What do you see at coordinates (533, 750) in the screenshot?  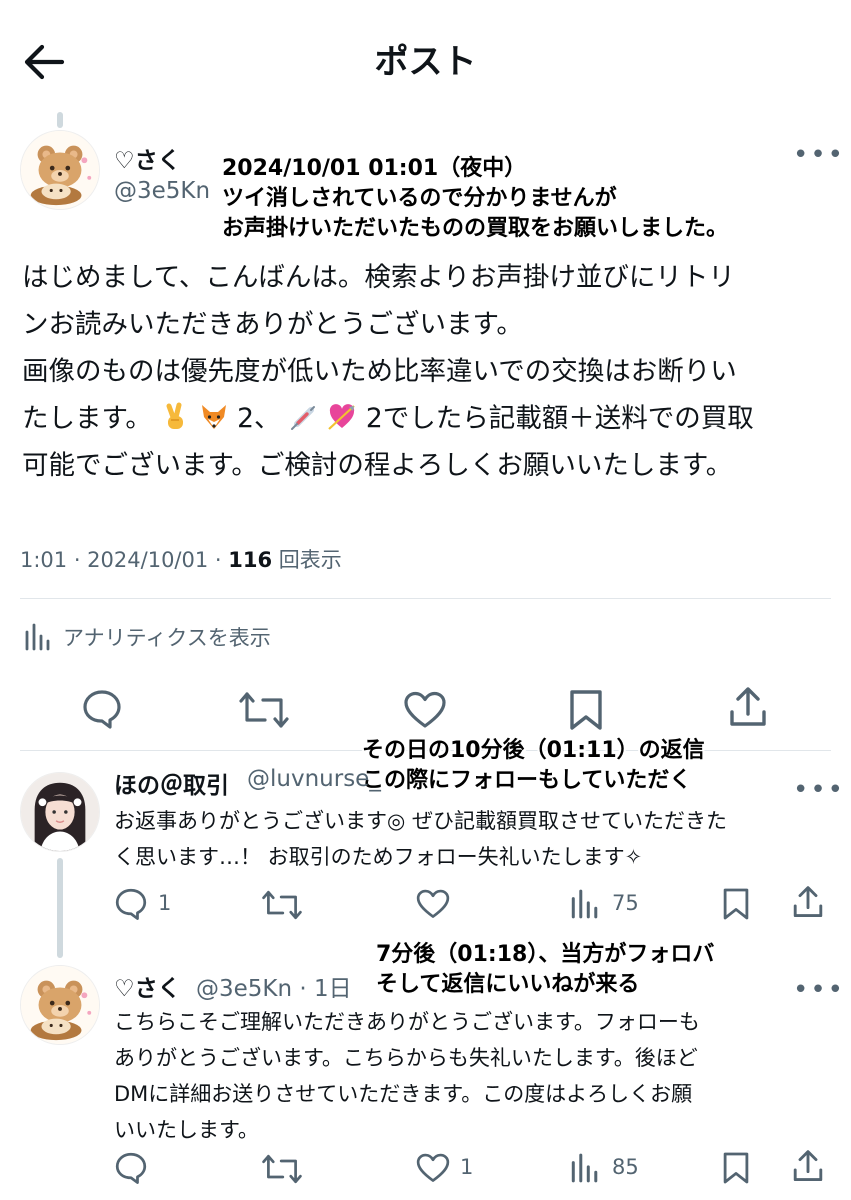 I see `annotation-line: その日の10分後（01:11）の返信` at bounding box center [533, 750].